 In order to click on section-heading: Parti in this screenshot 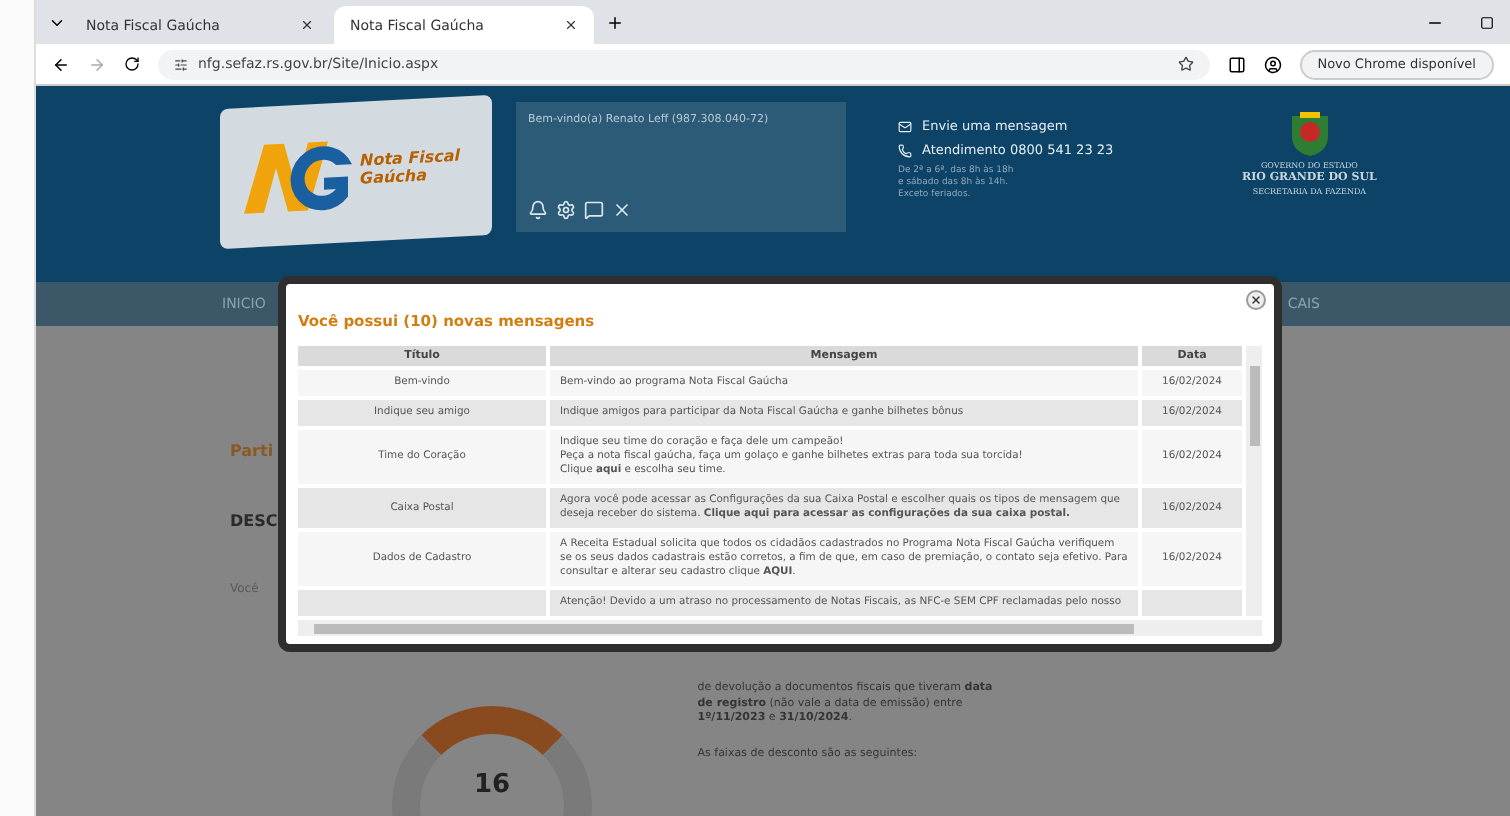, I will do `click(253, 451)`.